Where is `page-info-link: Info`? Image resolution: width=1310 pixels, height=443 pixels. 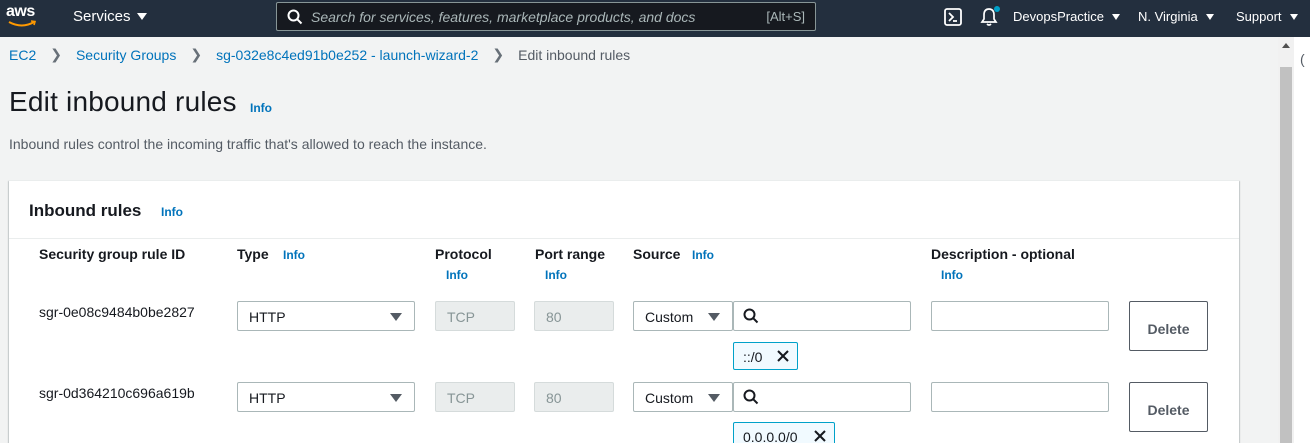 page-info-link: Info is located at coordinates (261, 108).